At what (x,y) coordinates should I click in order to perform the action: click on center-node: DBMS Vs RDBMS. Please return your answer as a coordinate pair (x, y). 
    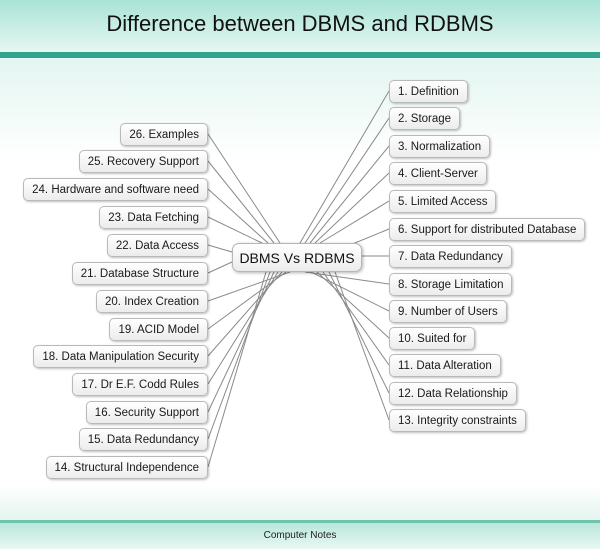
    Looking at the image, I should click on (297, 257).